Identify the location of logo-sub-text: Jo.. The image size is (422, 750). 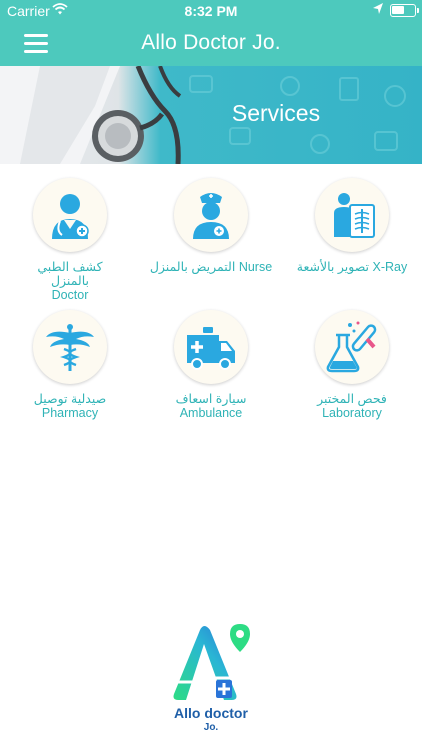
(211, 727).